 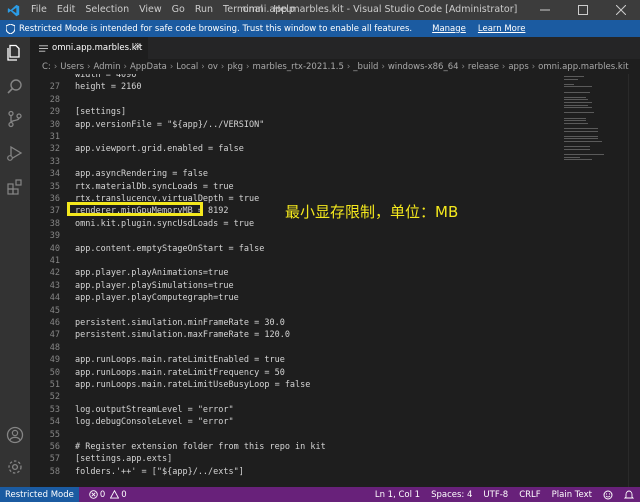 I want to click on code-line: 44 app.player.playComputegraph=true, so click(x=295, y=298).